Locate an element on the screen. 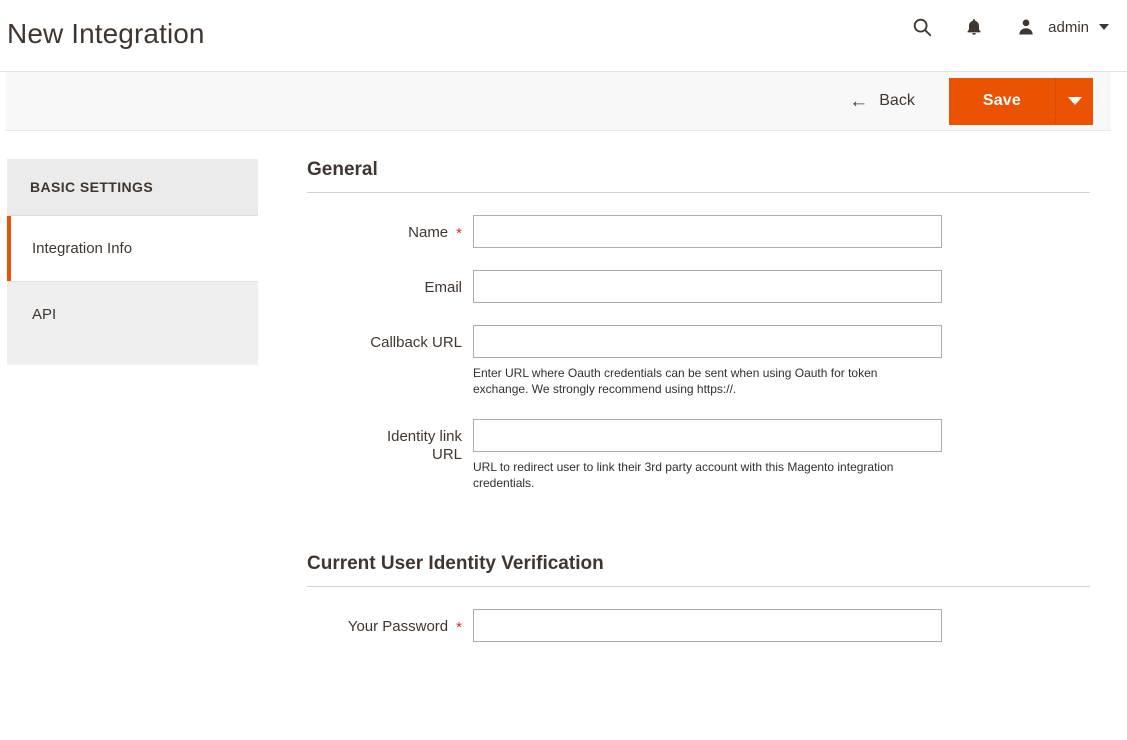 This screenshot has width=1127, height=740. save-split-button: Save is located at coordinates (1020, 101).